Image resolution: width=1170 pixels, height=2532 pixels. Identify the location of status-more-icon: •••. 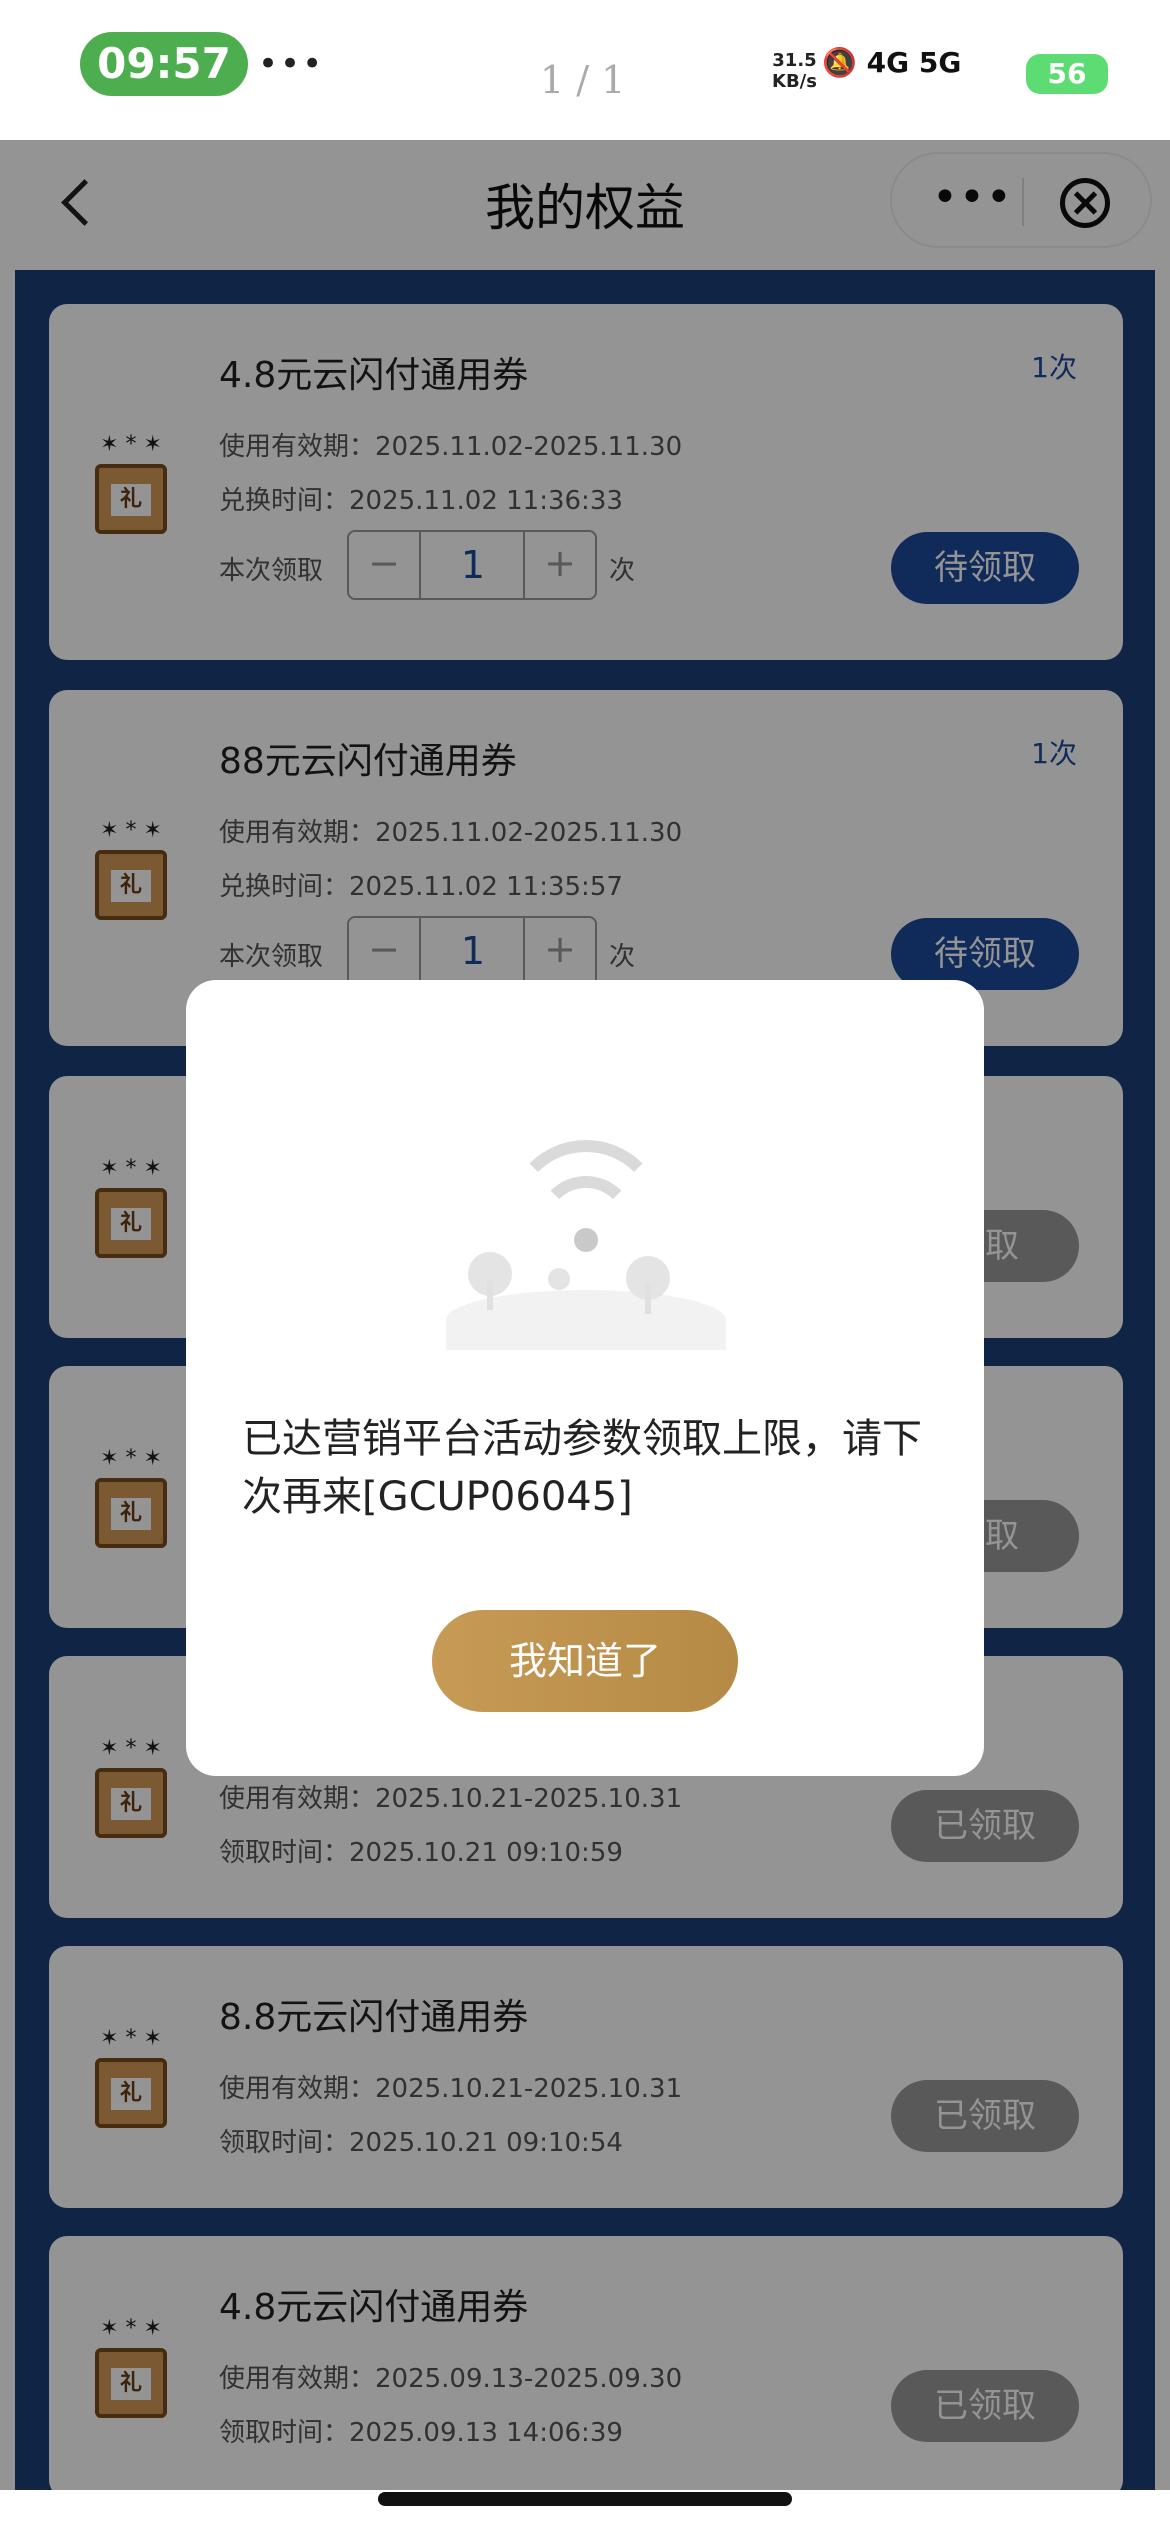
(291, 64).